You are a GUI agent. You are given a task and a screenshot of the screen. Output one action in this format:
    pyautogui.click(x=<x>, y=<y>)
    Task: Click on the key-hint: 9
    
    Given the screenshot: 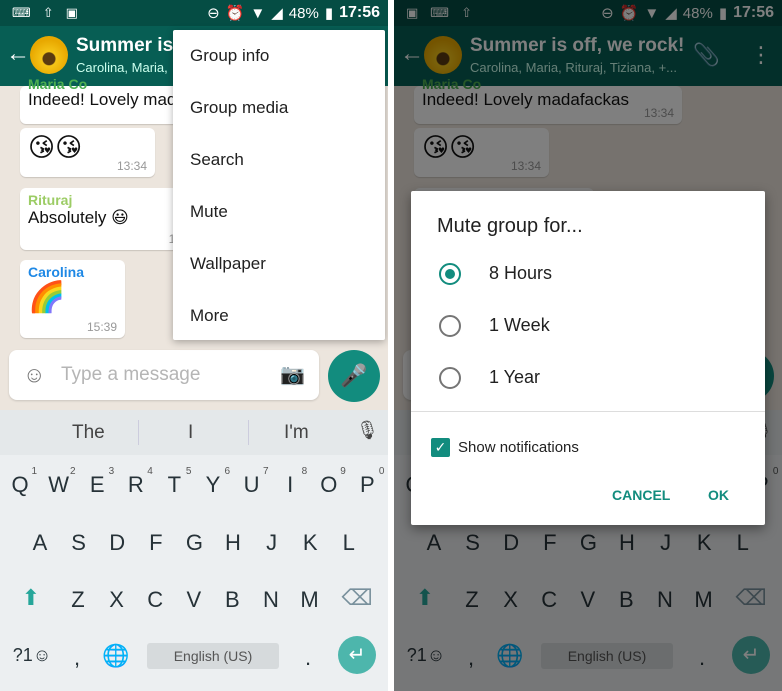 What is the action you would take?
    pyautogui.click(x=343, y=471)
    